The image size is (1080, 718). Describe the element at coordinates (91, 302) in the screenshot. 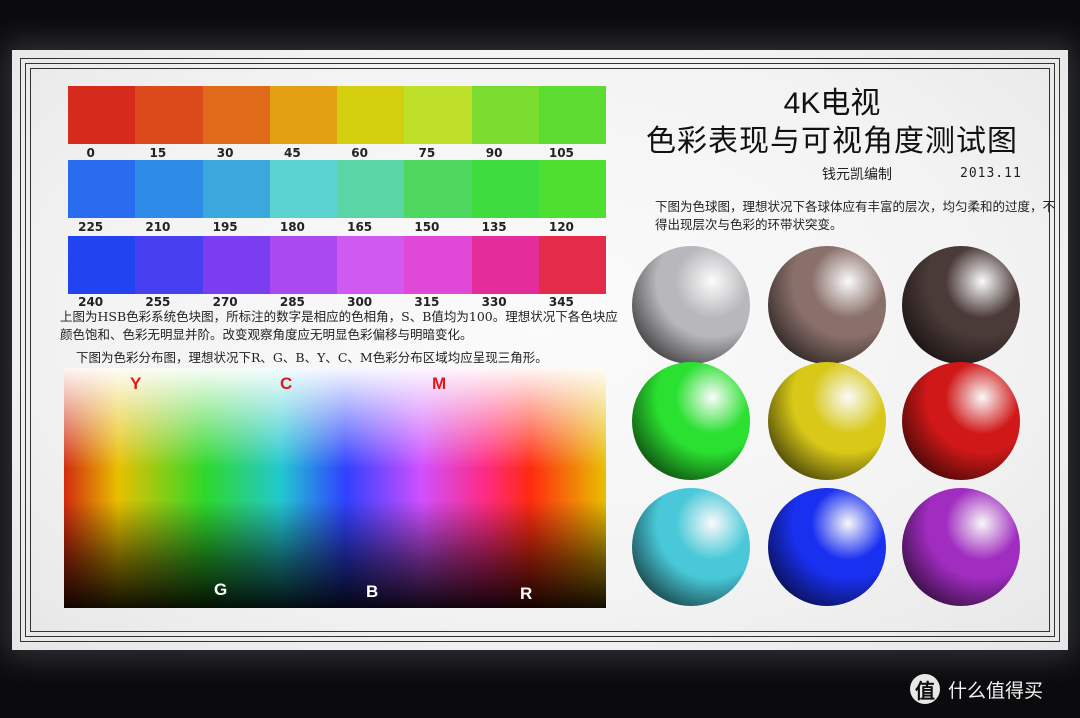

I see `hue-angle-label: 240` at that location.